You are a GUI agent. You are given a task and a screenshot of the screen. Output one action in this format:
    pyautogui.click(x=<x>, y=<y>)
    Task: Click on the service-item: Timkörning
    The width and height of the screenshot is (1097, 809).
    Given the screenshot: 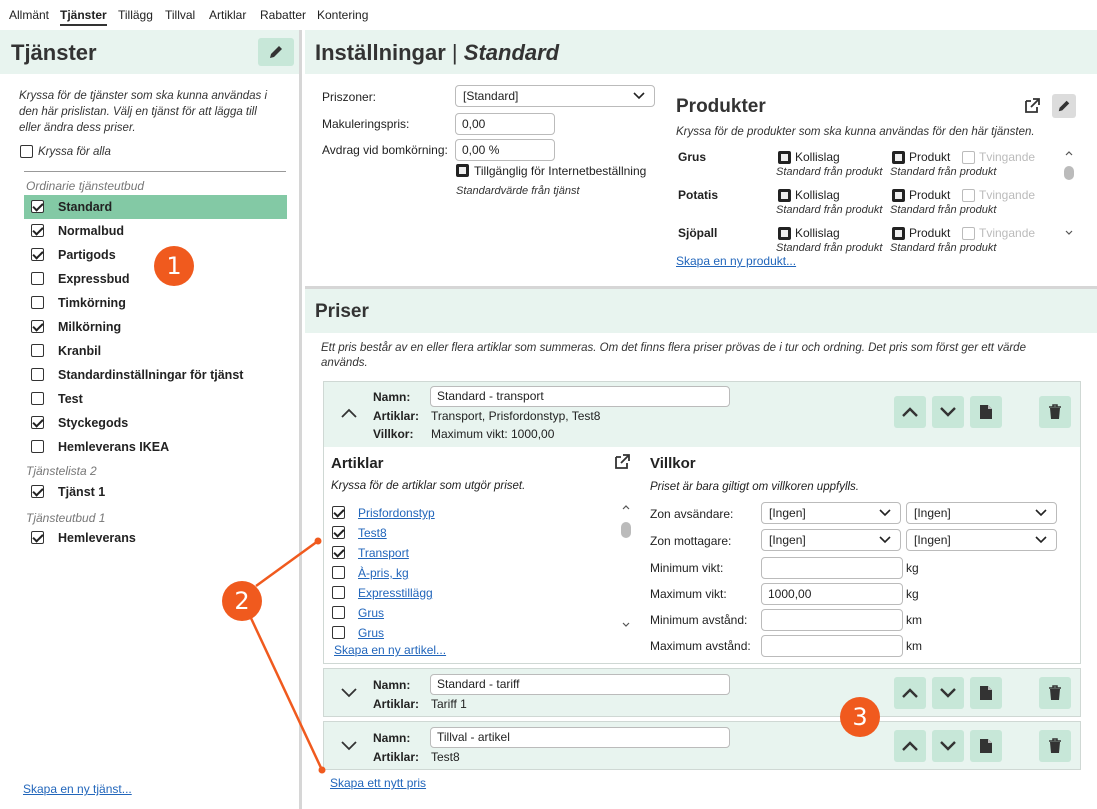 What is the action you would take?
    pyautogui.click(x=155, y=303)
    